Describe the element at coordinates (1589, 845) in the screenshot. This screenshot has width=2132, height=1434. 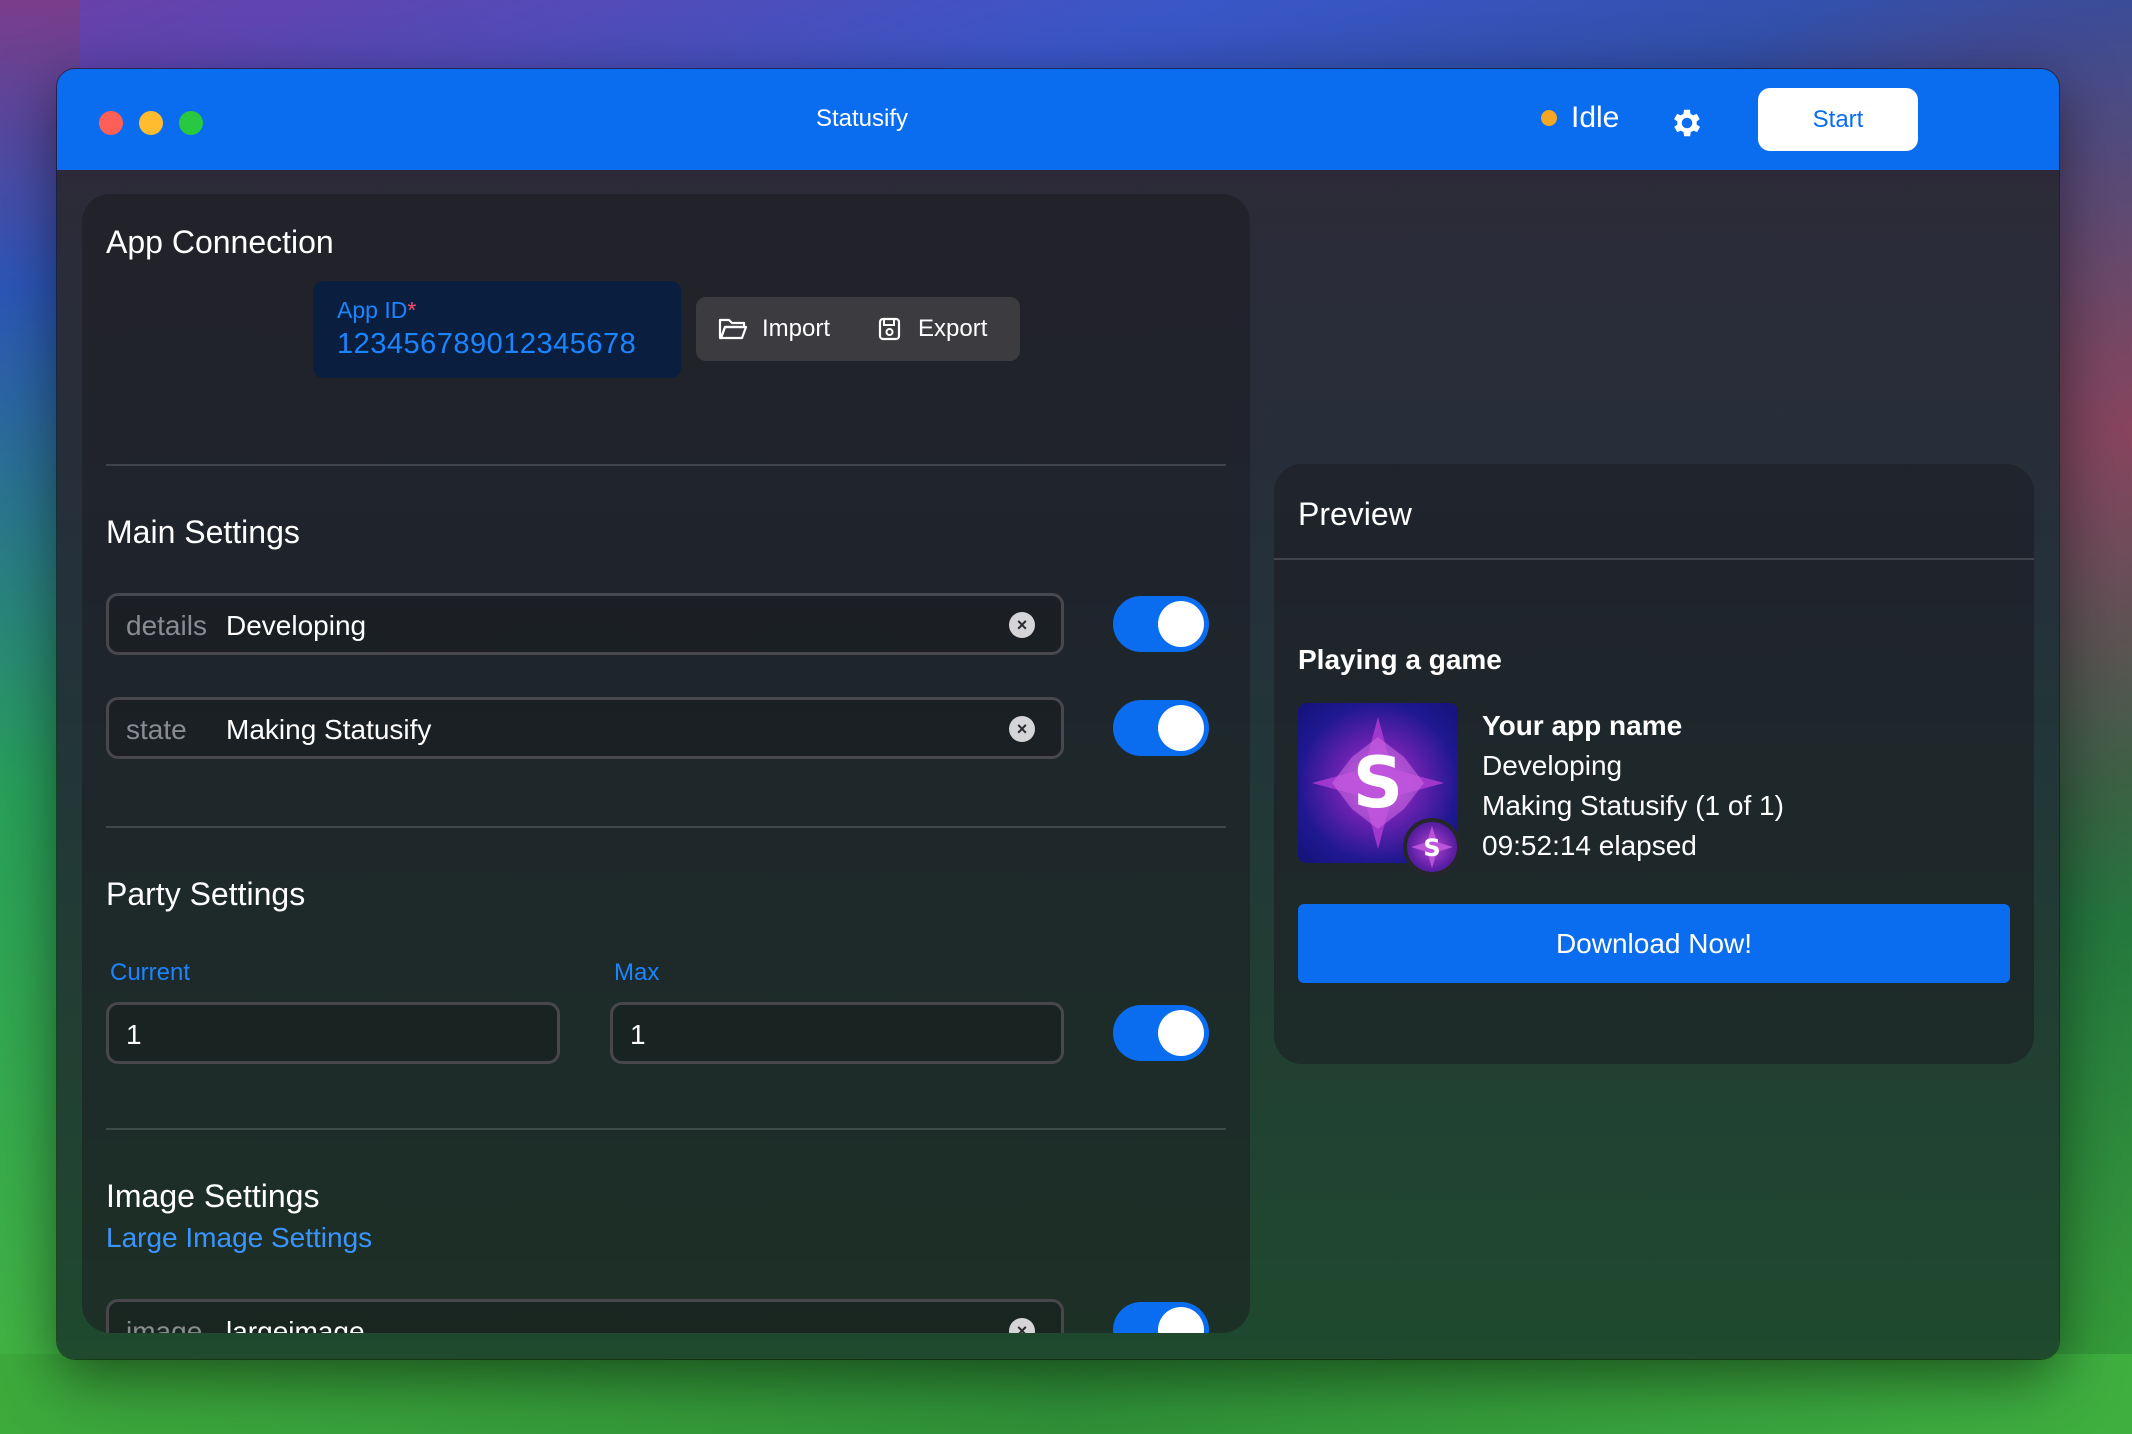
I see `preview-elapsed: 09:52:14 elapsed` at that location.